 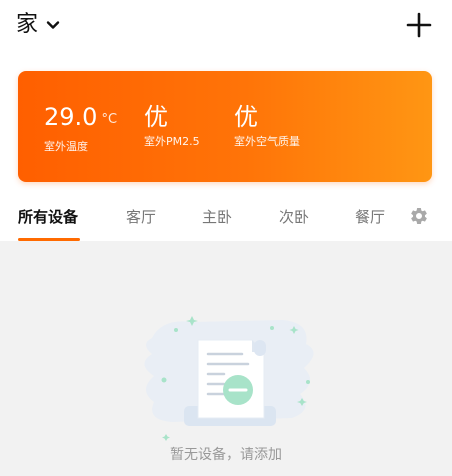 I want to click on plus-icon, so click(x=419, y=25).